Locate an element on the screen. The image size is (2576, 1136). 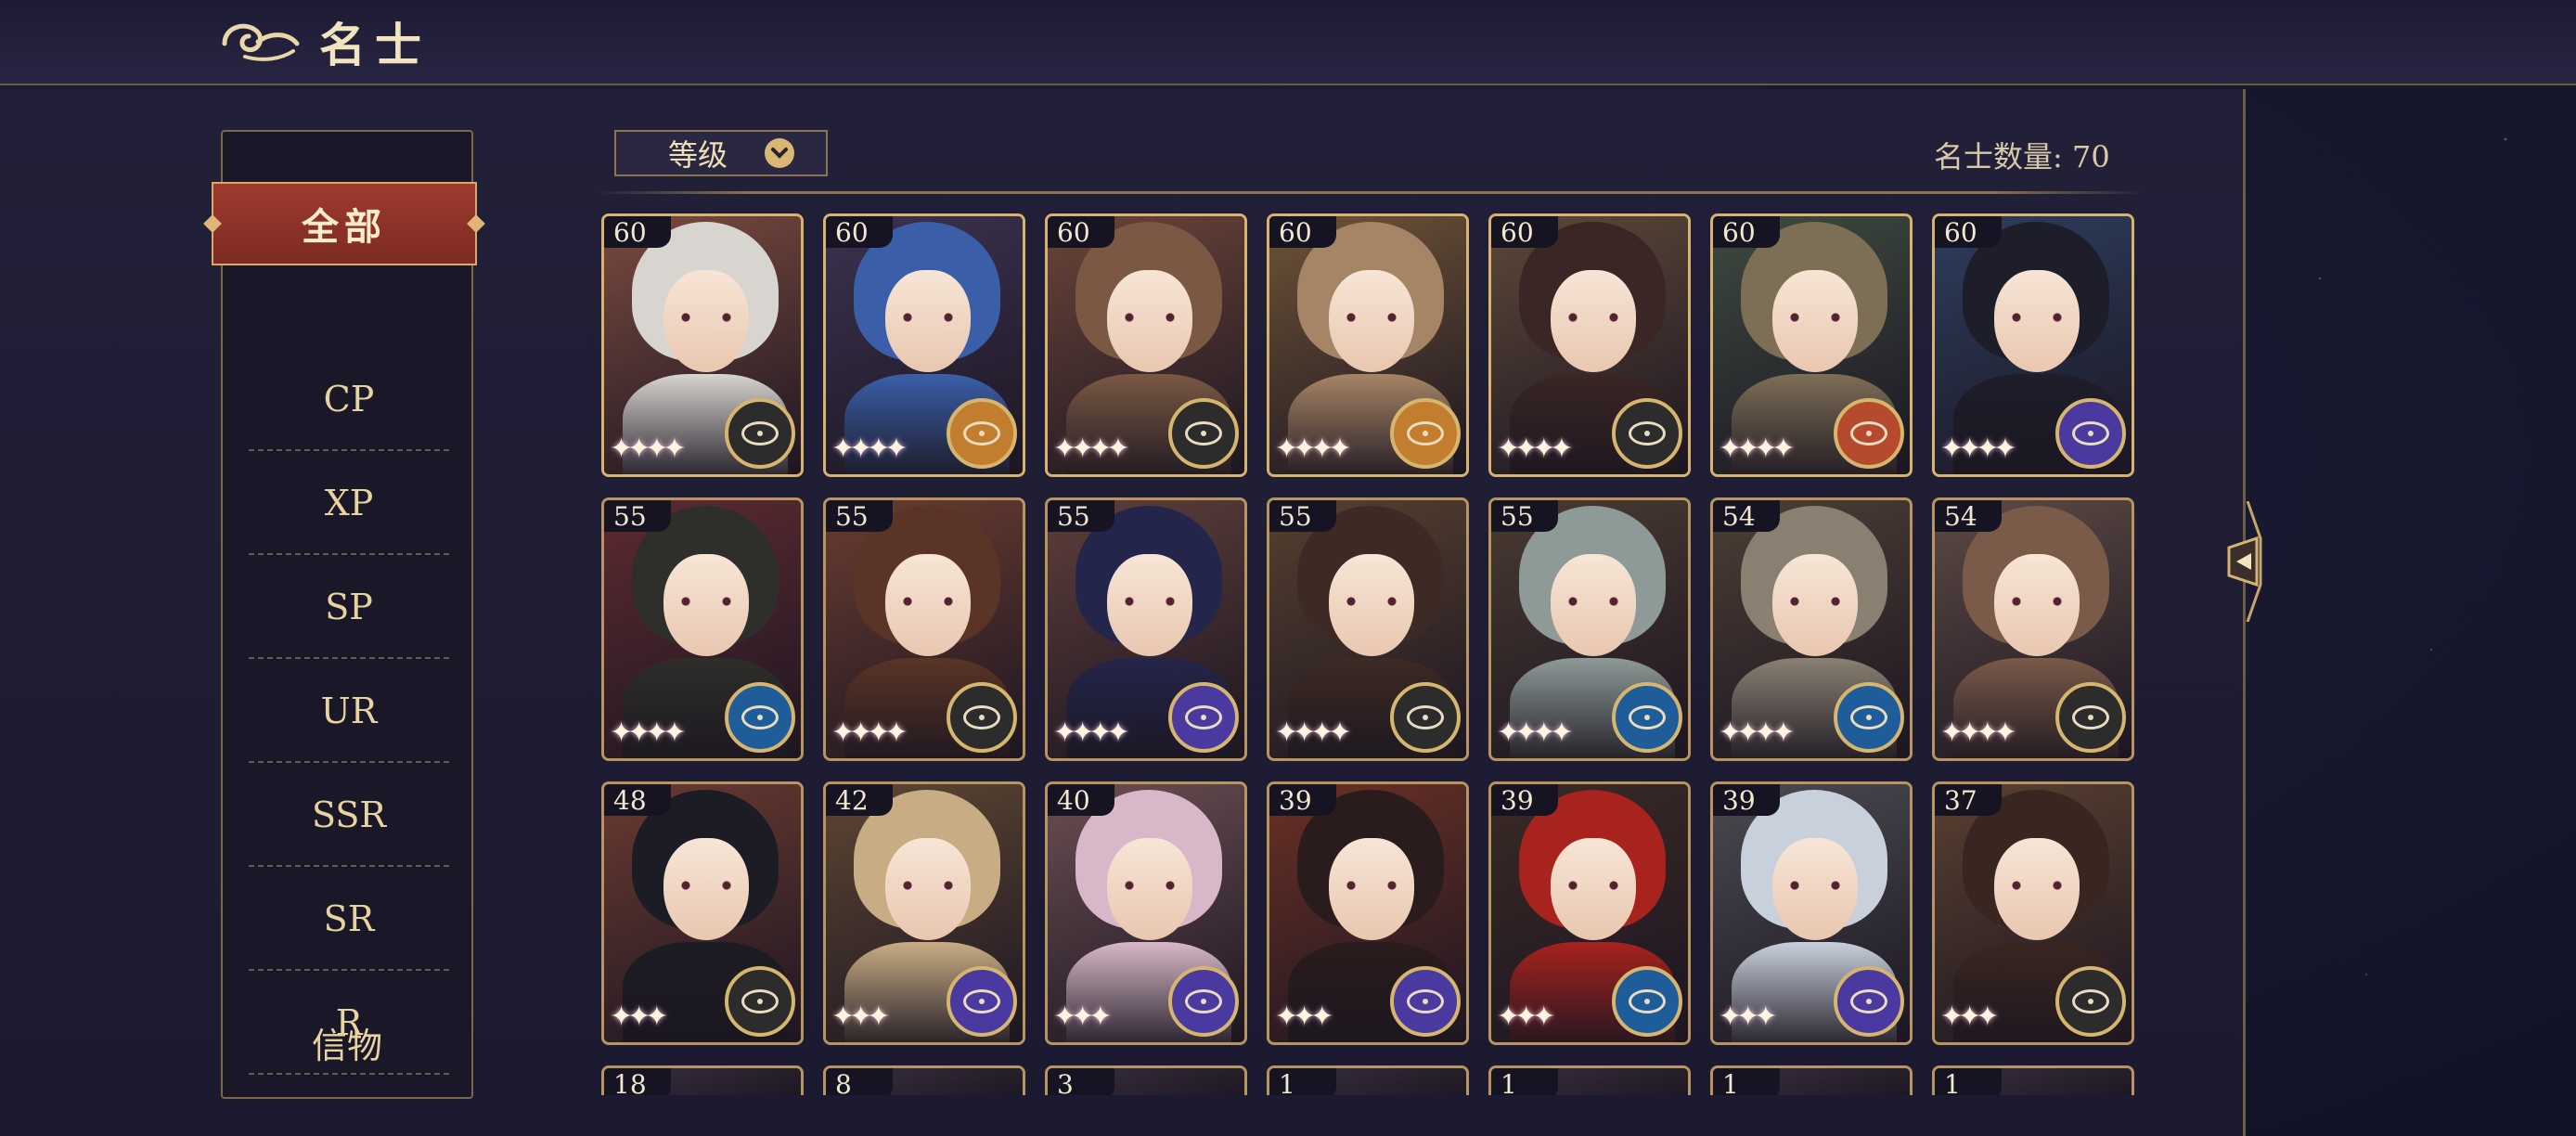
sidebar-item-label: SSR is located at coordinates (348, 814).